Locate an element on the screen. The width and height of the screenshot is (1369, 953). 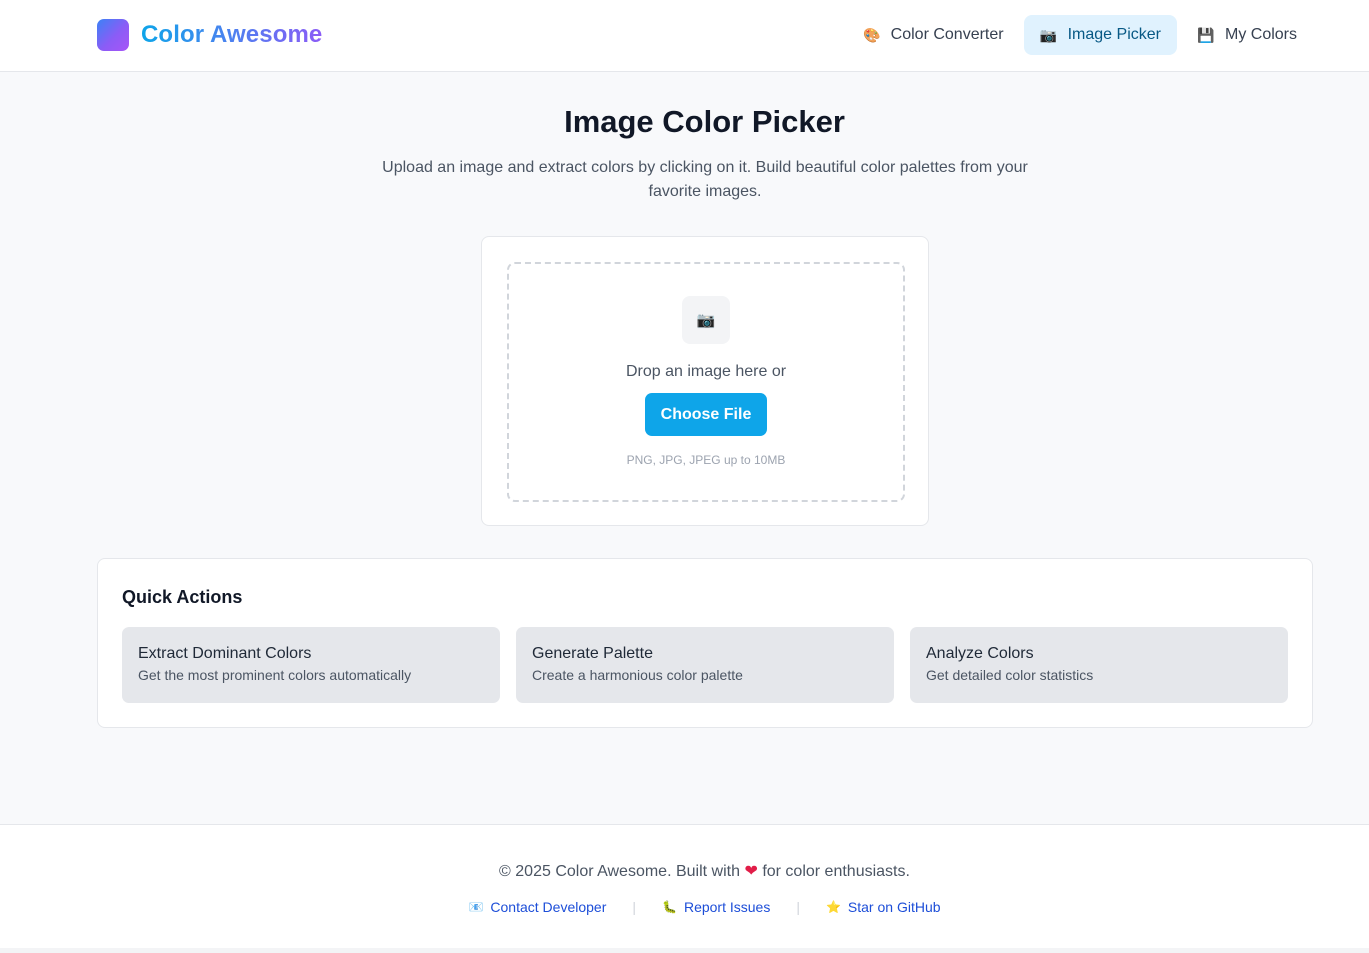
nav-label: My Colors is located at coordinates (1260, 34).